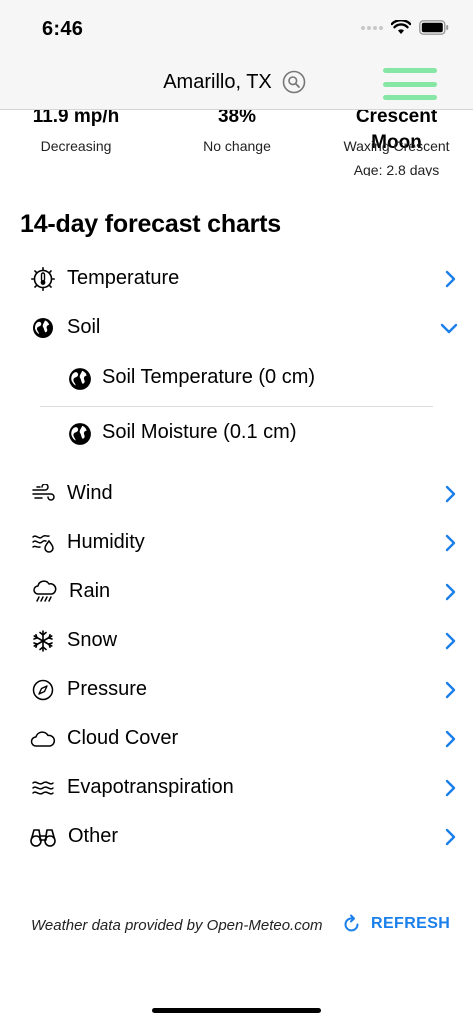 The height and width of the screenshot is (1024, 473). I want to click on status-icons, so click(405, 27).